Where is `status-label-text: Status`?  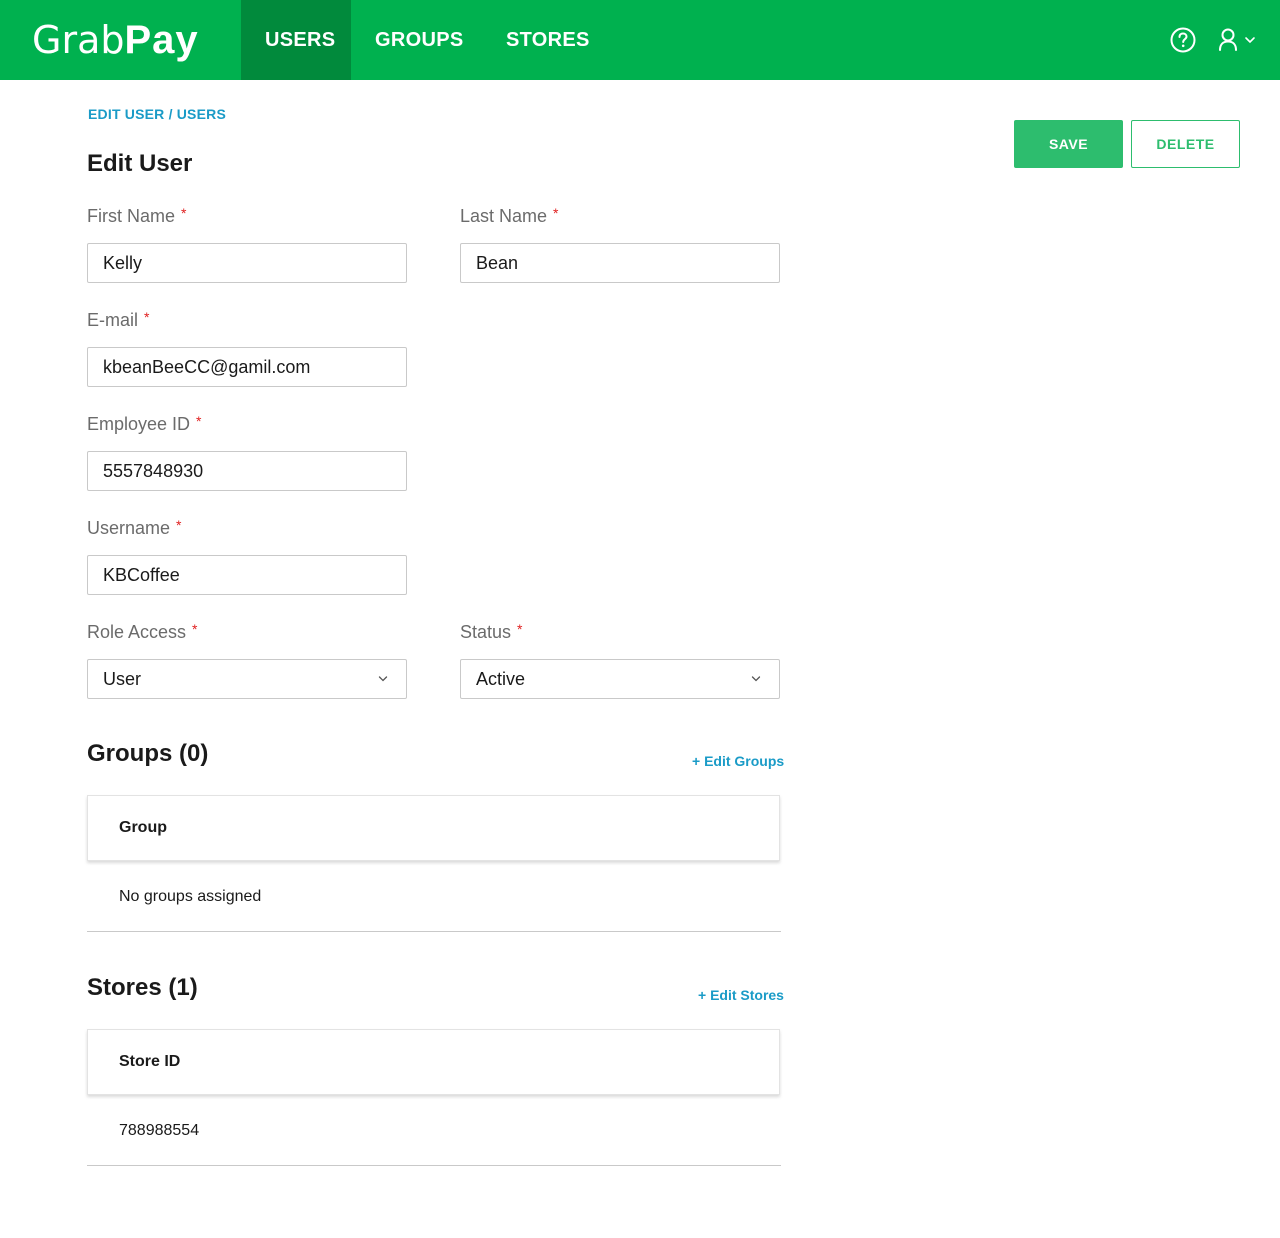 status-label-text: Status is located at coordinates (486, 632).